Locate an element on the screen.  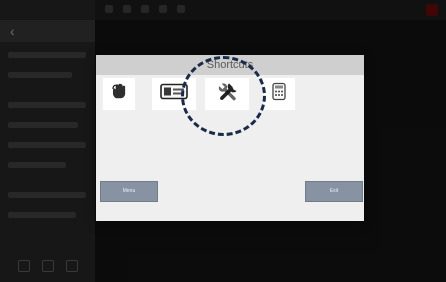
shortcut-calculator is located at coordinates (279, 94).